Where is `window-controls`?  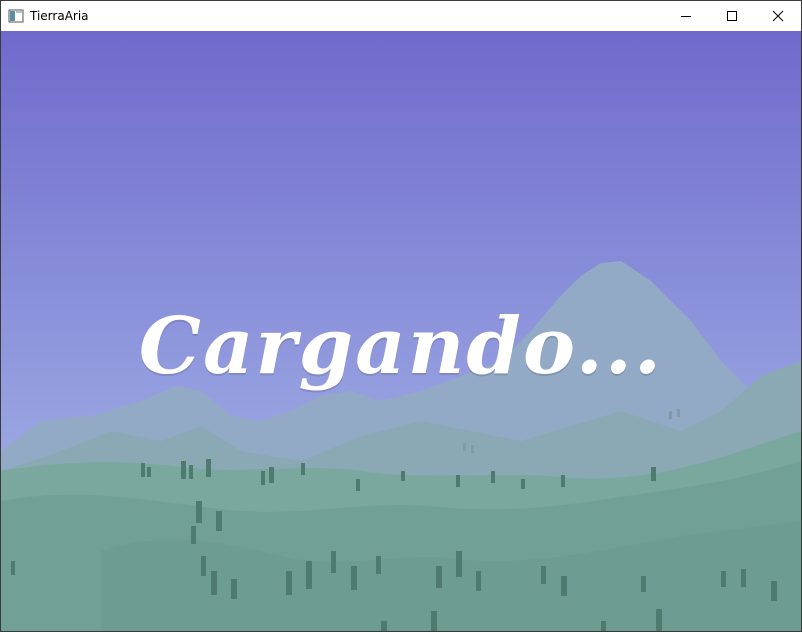 window-controls is located at coordinates (732, 16).